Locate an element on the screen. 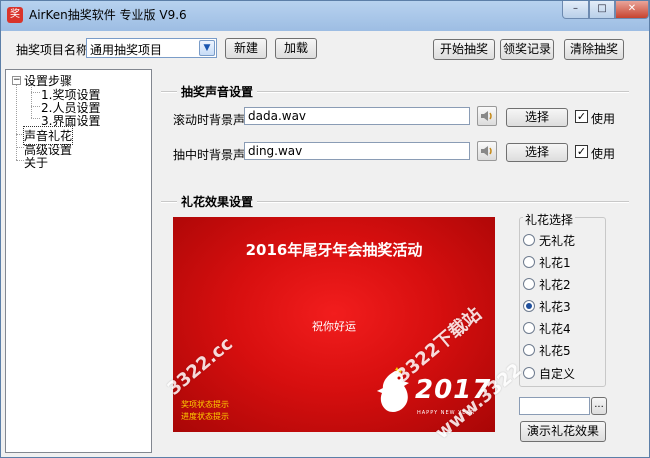 This screenshot has width=650, height=458. winning-sound-choose-button: 选择 is located at coordinates (537, 152).